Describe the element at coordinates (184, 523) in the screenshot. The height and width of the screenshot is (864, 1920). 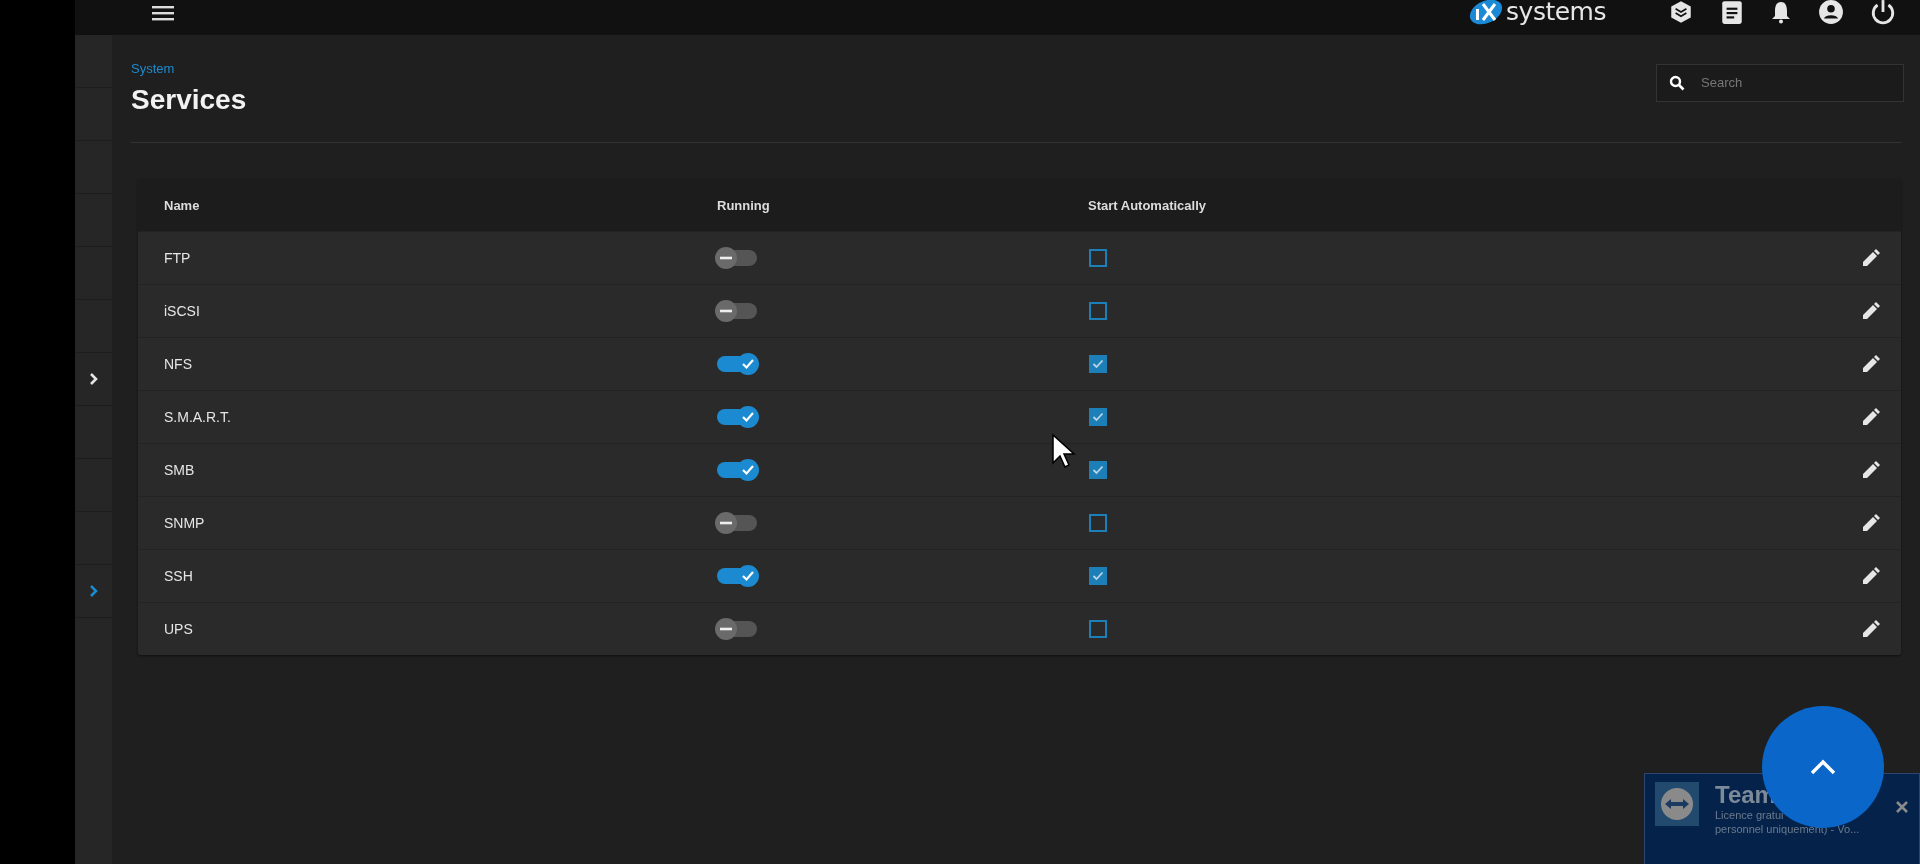
I see `service-name: SNMP` at that location.